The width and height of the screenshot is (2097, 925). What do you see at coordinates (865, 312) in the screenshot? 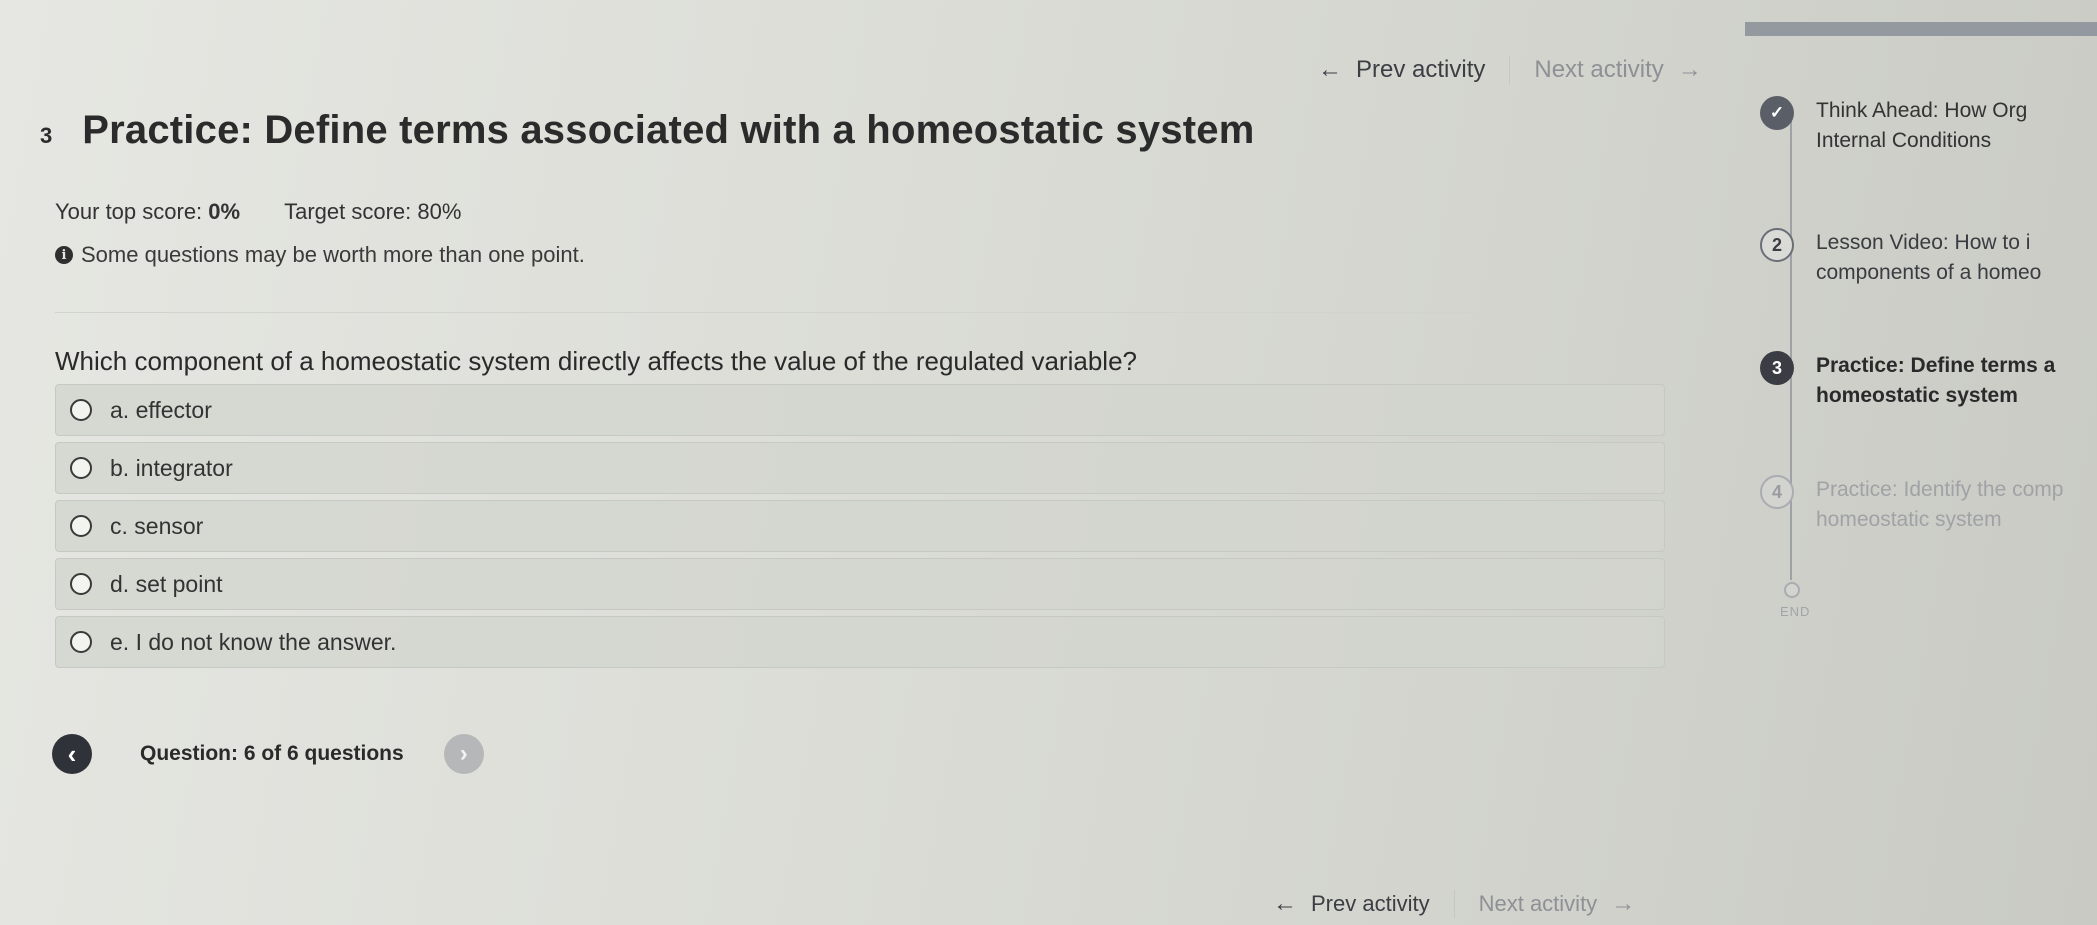
I see `section-divider` at bounding box center [865, 312].